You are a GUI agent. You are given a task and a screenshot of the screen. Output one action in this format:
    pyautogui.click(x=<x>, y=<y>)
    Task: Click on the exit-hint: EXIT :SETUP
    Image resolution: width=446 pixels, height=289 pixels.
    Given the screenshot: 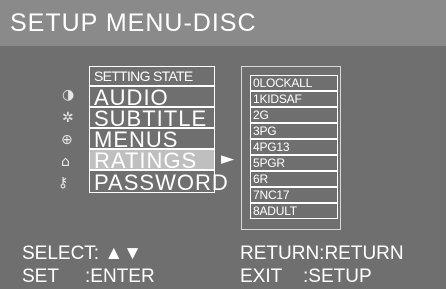 What is the action you would take?
    pyautogui.click(x=306, y=276)
    